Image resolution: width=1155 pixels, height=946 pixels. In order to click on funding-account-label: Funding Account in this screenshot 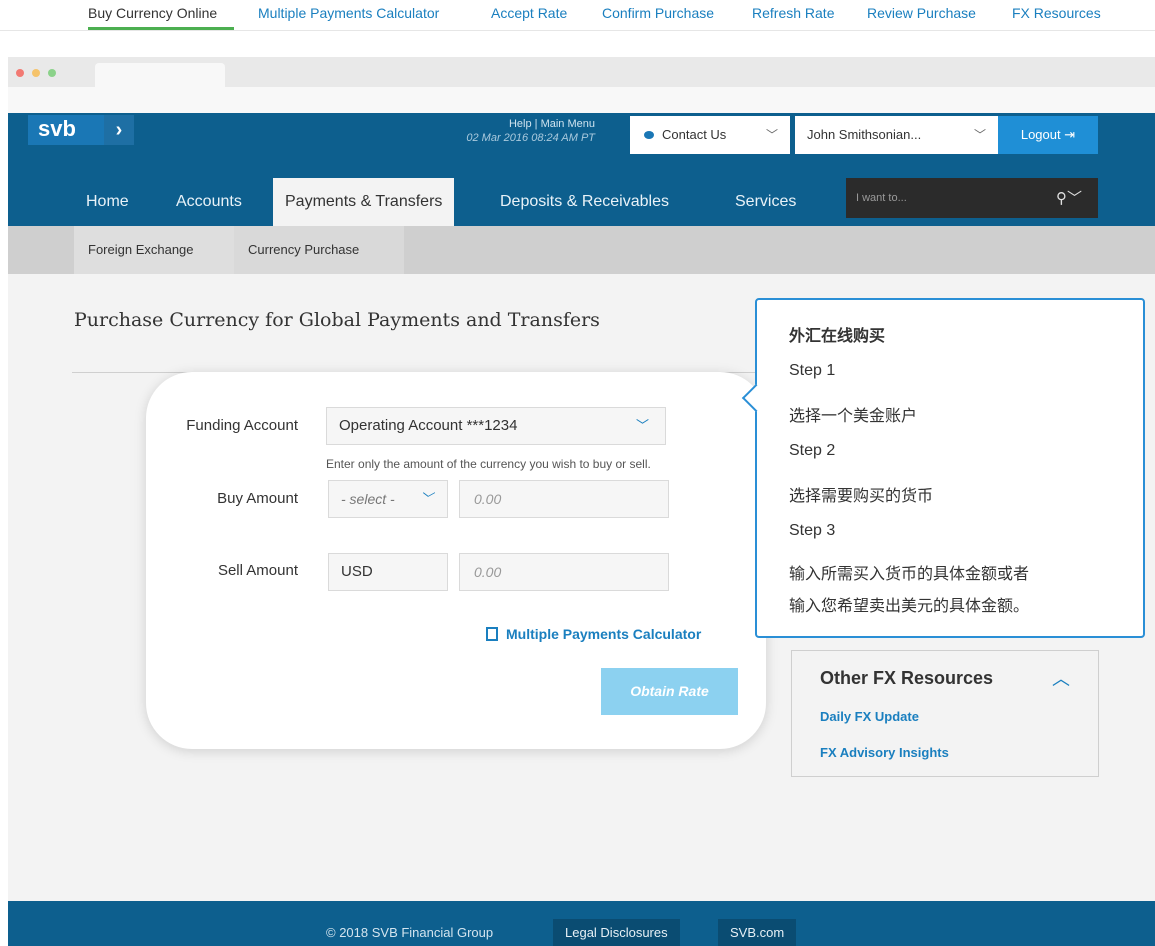, I will do `click(242, 425)`.